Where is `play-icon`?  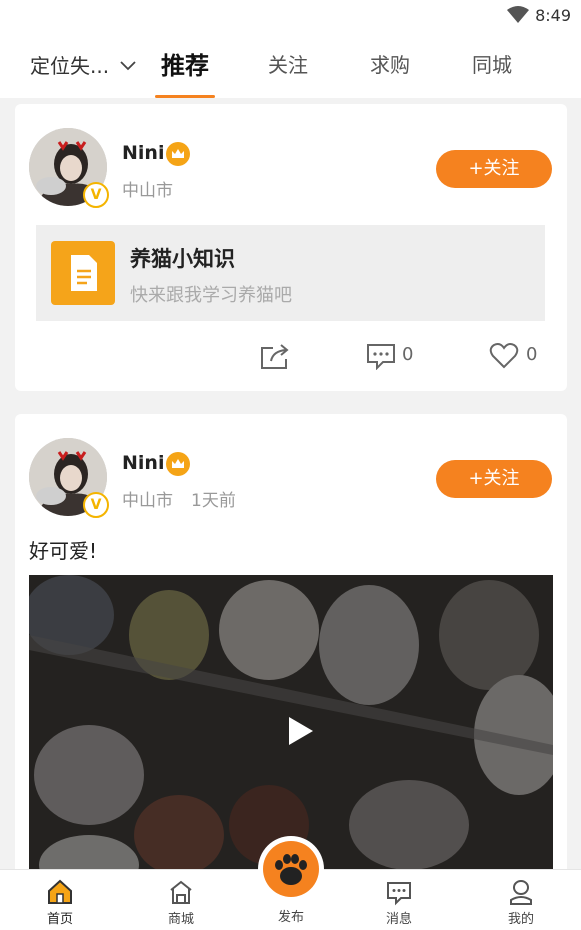 play-icon is located at coordinates (299, 731).